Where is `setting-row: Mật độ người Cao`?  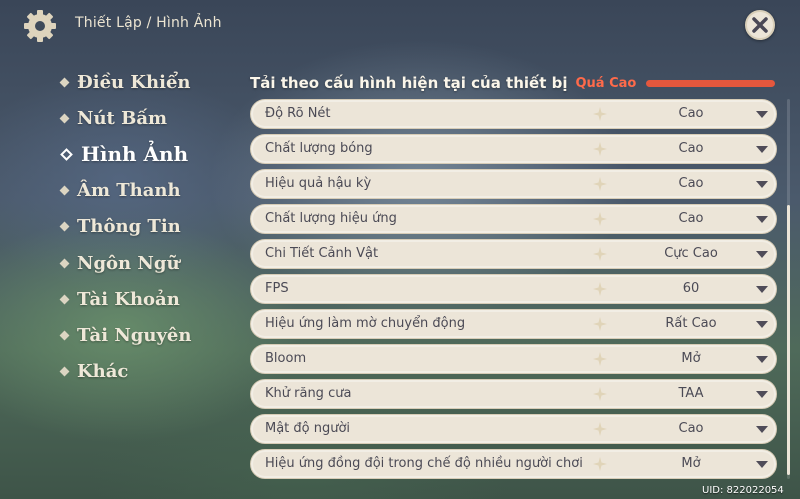
setting-row: Mật độ người Cao is located at coordinates (513, 429).